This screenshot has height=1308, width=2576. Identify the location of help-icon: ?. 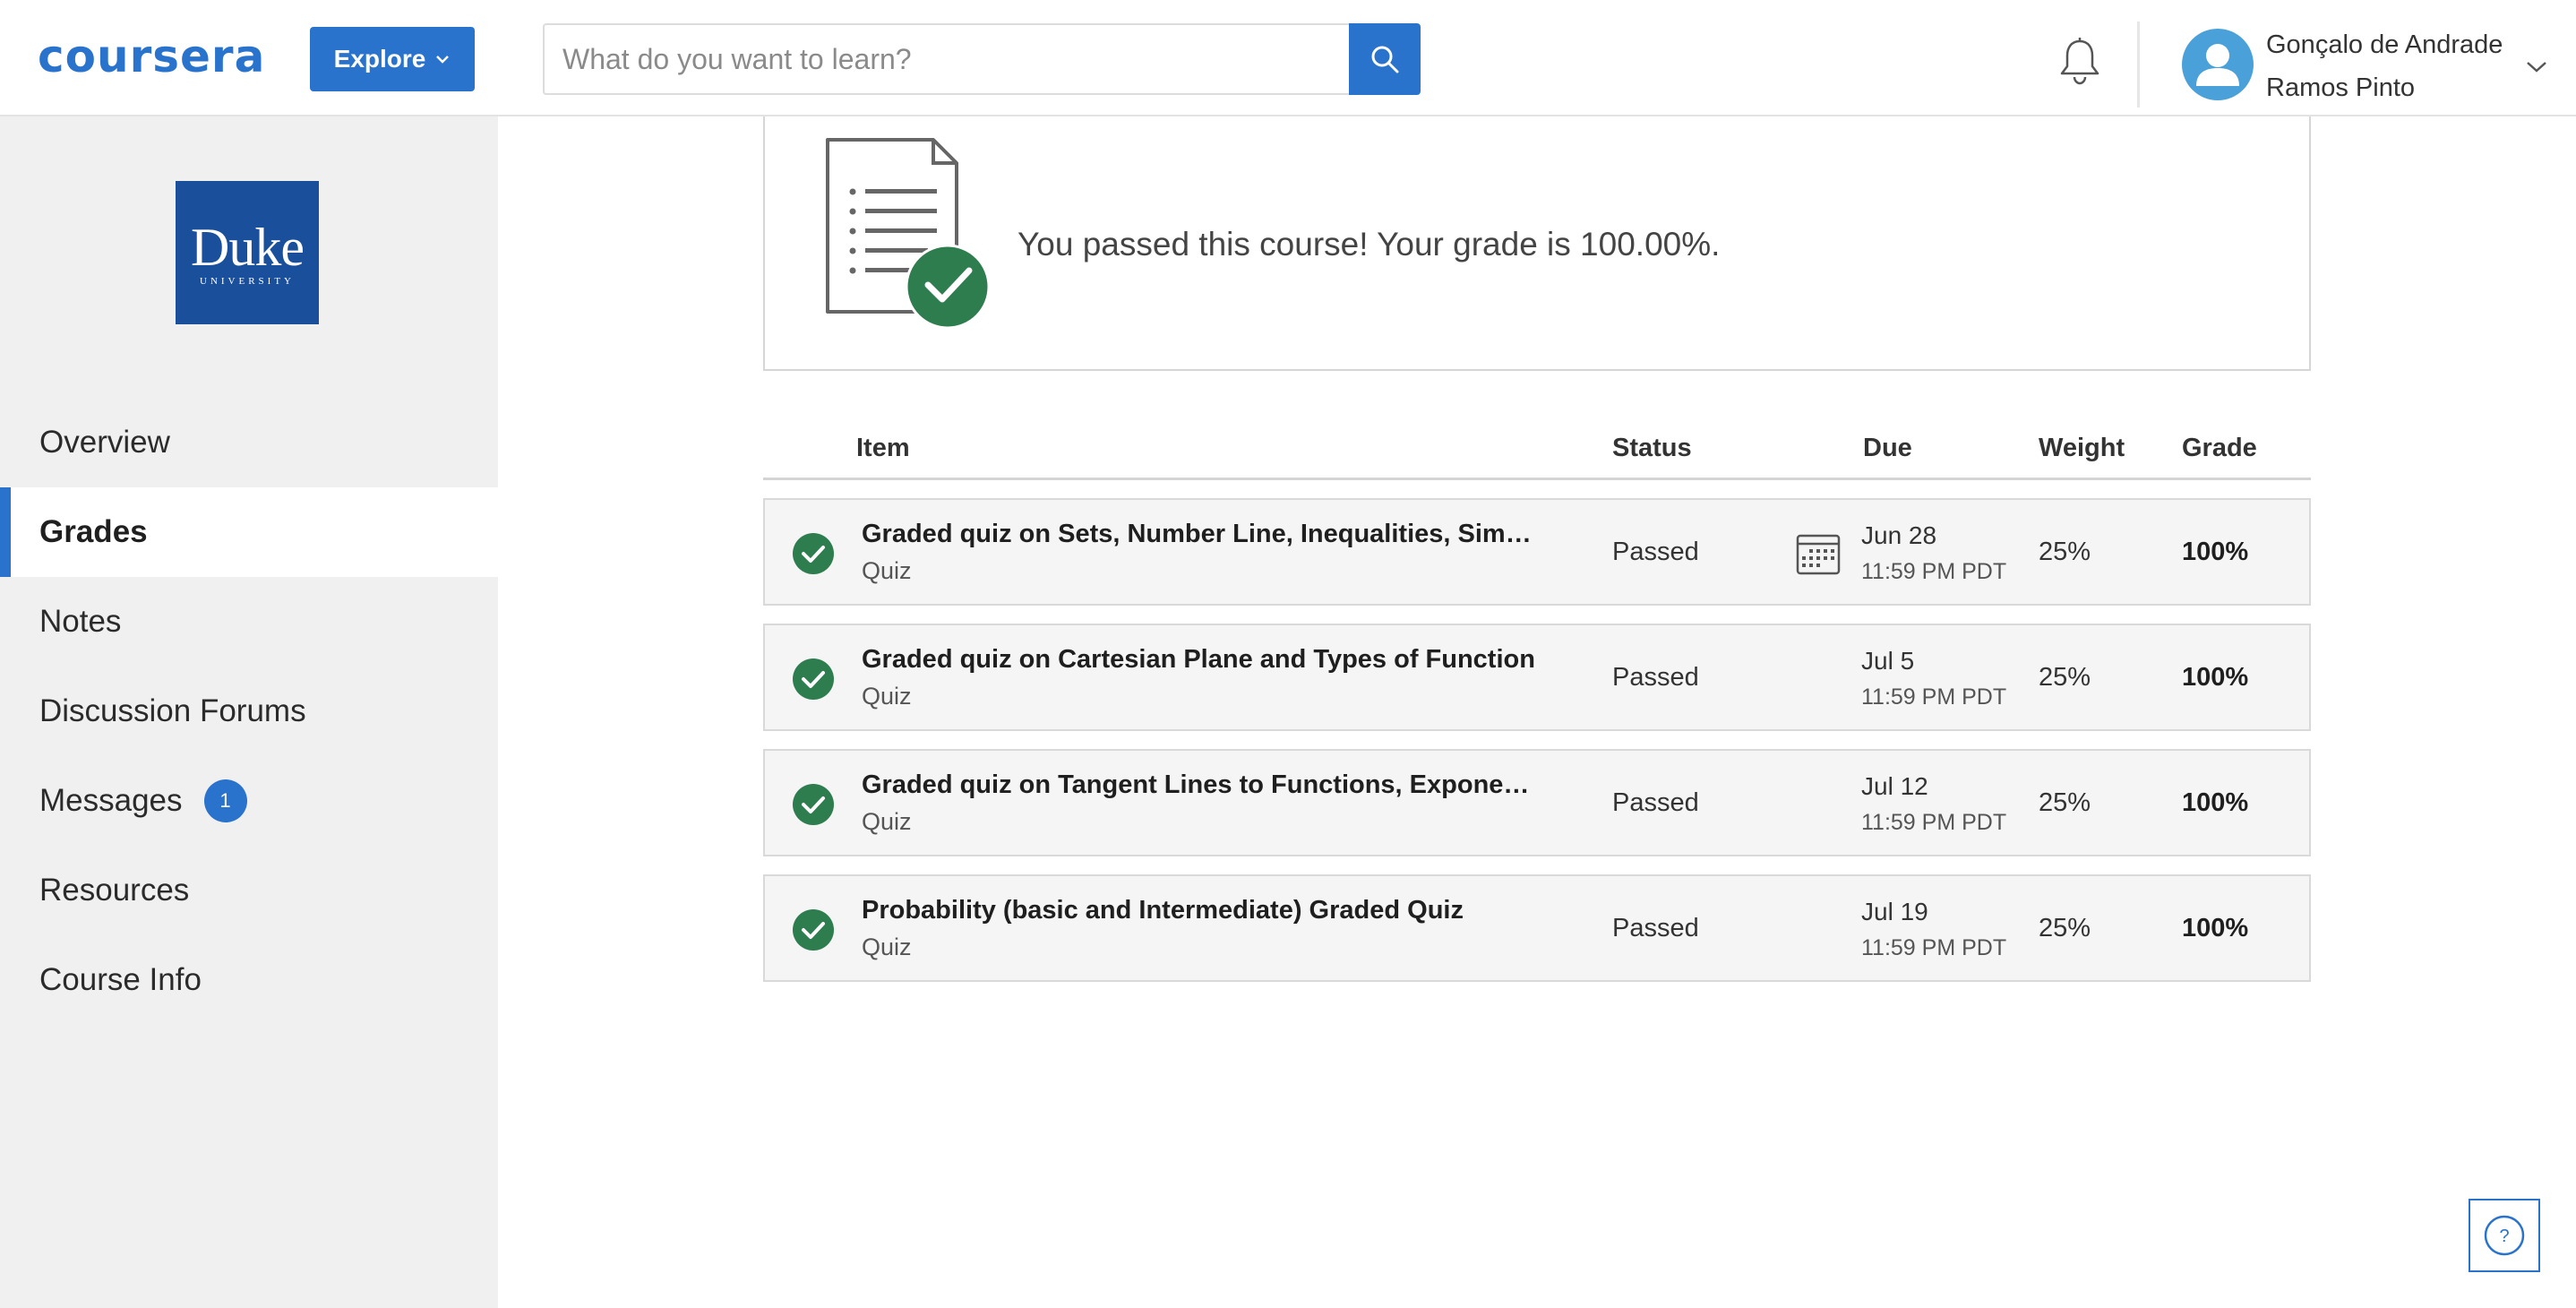
(2504, 1235).